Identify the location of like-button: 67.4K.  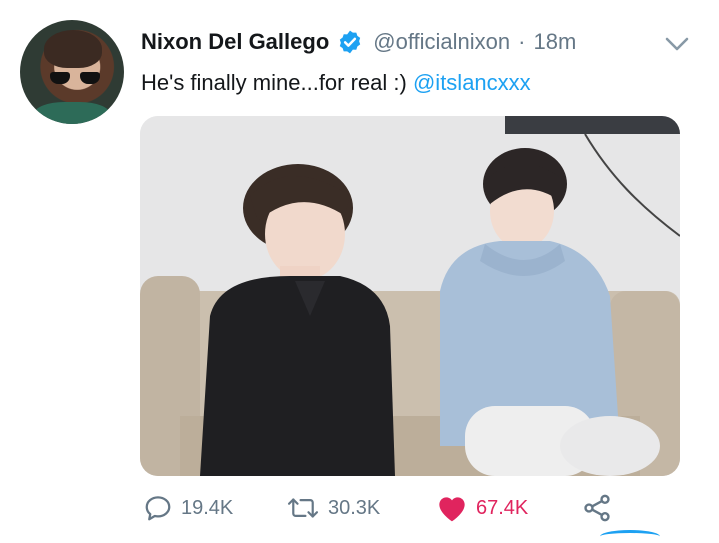
(482, 508).